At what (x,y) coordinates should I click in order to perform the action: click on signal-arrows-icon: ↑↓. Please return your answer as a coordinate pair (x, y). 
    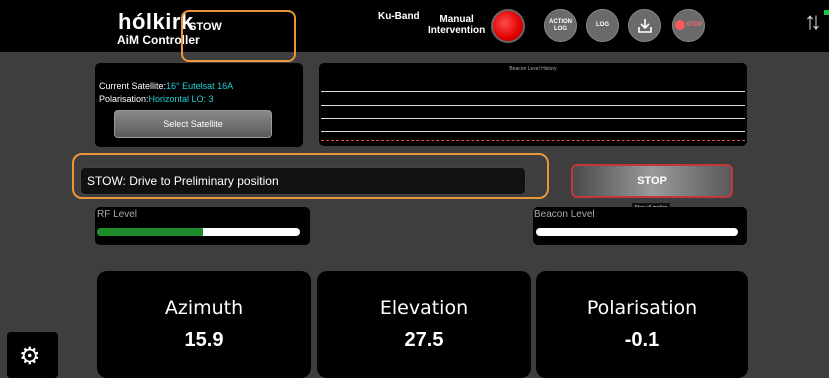
    Looking at the image, I should click on (813, 21).